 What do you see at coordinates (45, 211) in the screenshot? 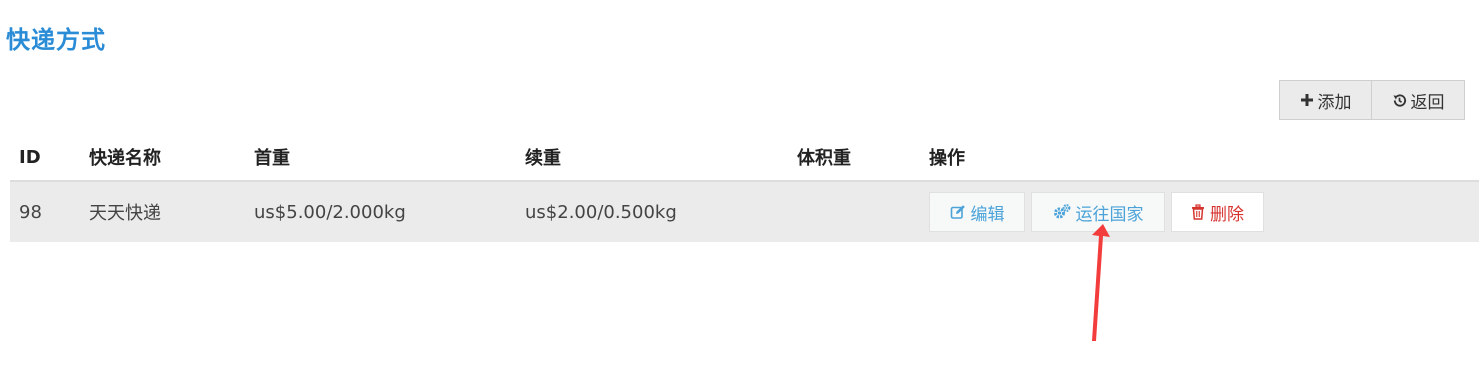
I see `cell-id: 98` at bounding box center [45, 211].